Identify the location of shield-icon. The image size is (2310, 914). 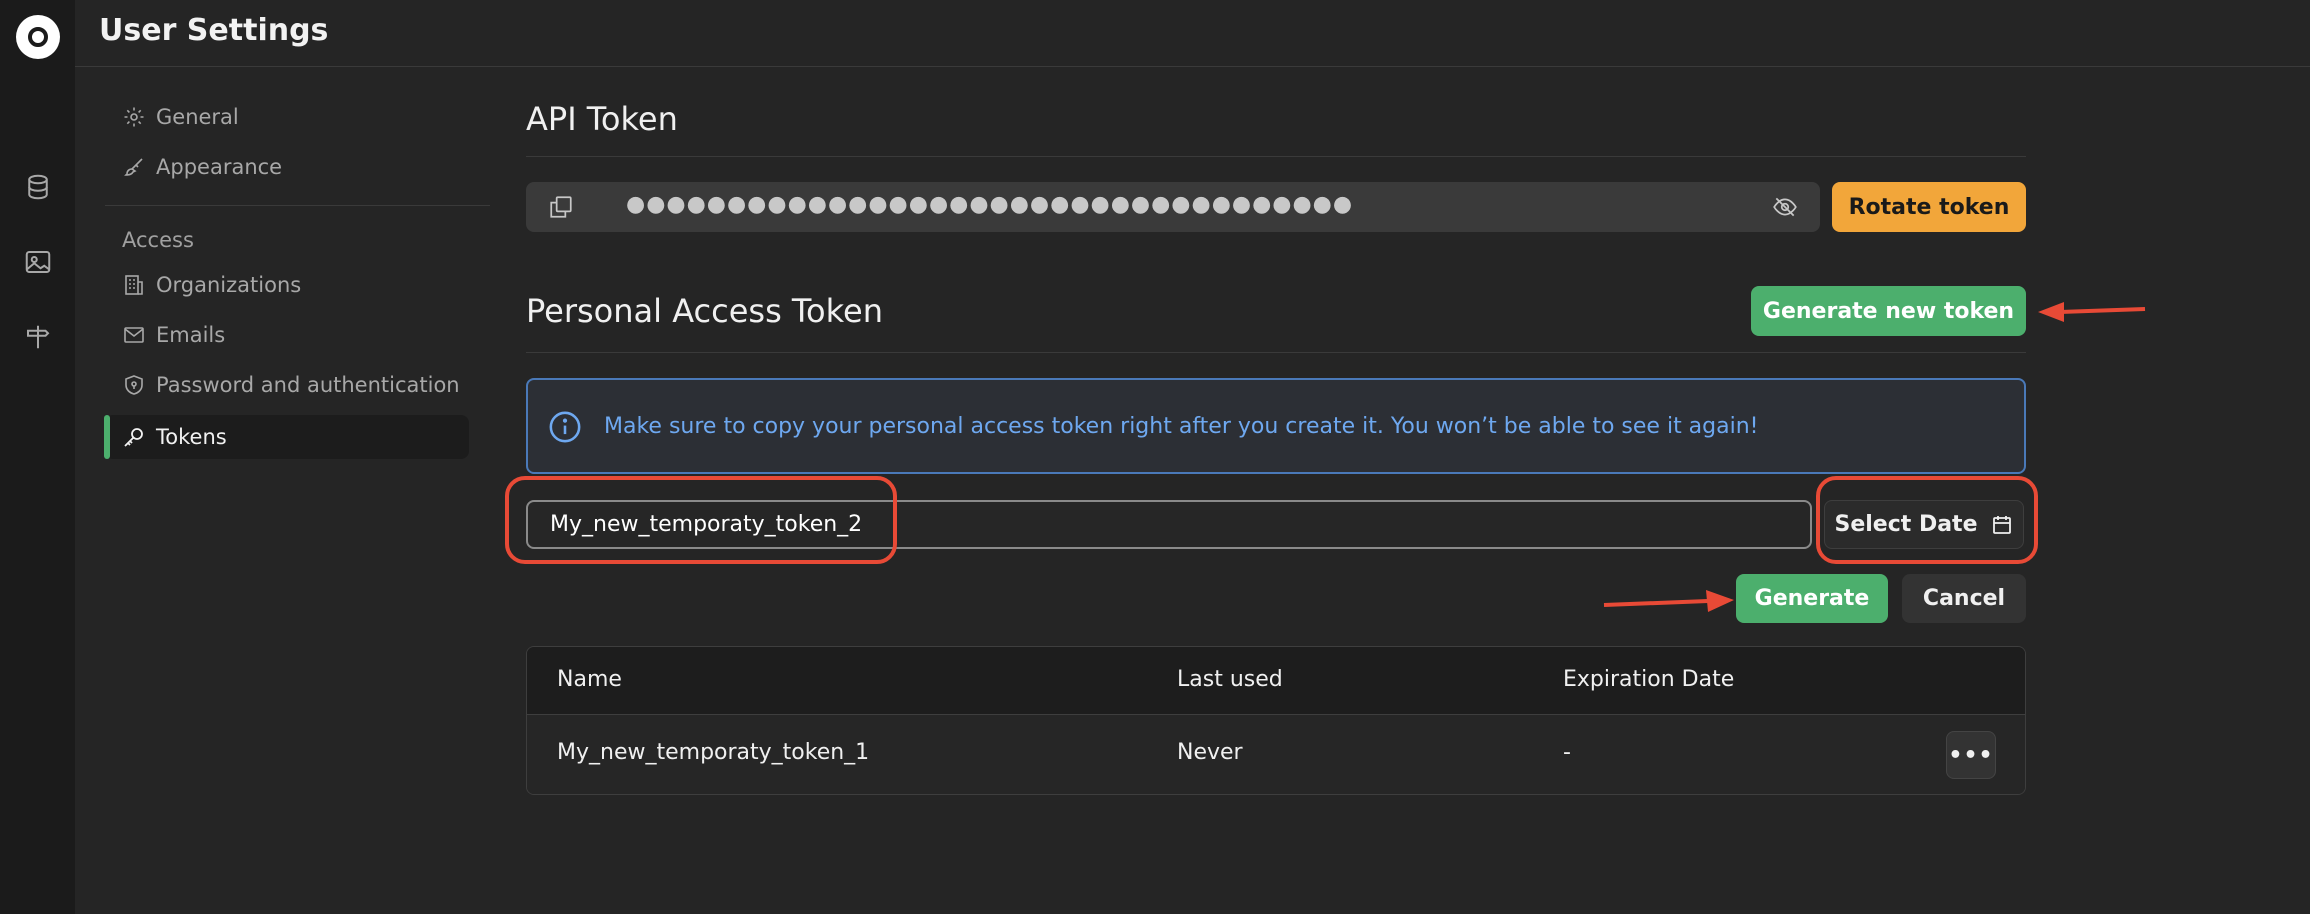
(134, 385).